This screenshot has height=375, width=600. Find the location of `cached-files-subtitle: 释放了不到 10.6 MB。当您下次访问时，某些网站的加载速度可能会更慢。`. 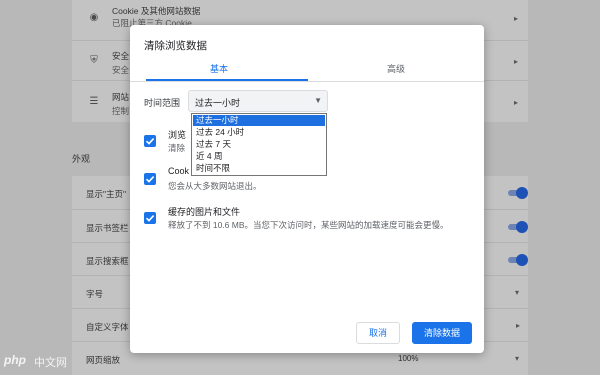

cached-files-subtitle: 释放了不到 10.6 MB。当您下次访问时，某些网站的加载速度可能会更慢。 is located at coordinates (308, 225).